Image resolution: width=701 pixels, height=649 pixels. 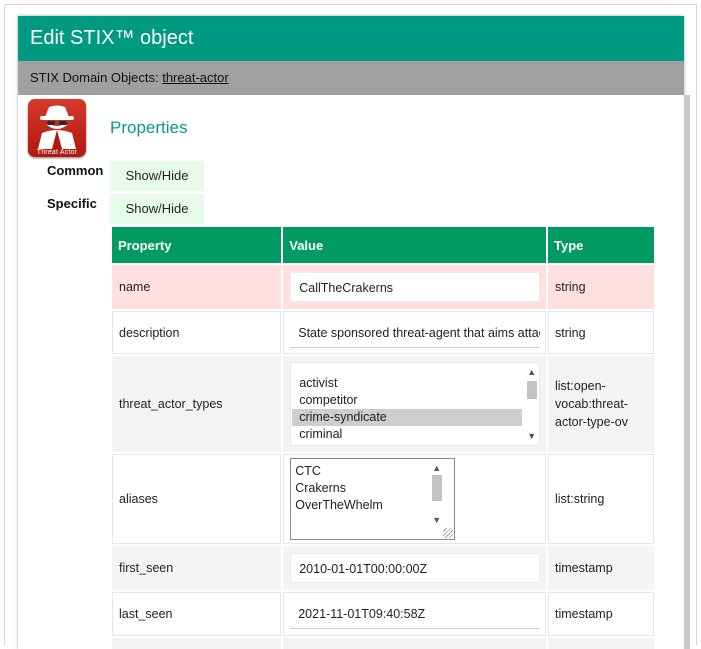 What do you see at coordinates (197, 568) in the screenshot?
I see `property-name-cell: first_seen` at bounding box center [197, 568].